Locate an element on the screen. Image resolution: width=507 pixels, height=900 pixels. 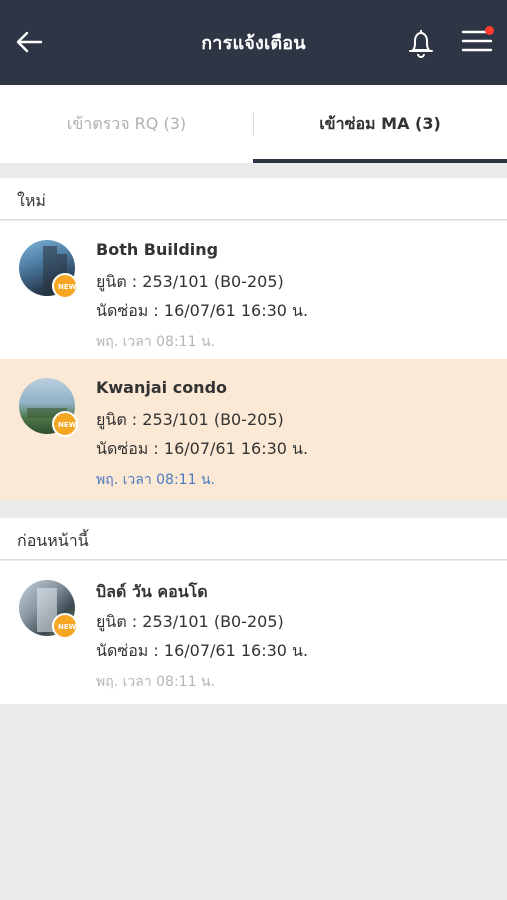
section-header-earlier: ก่อนหน้านี้ is located at coordinates (253, 539).